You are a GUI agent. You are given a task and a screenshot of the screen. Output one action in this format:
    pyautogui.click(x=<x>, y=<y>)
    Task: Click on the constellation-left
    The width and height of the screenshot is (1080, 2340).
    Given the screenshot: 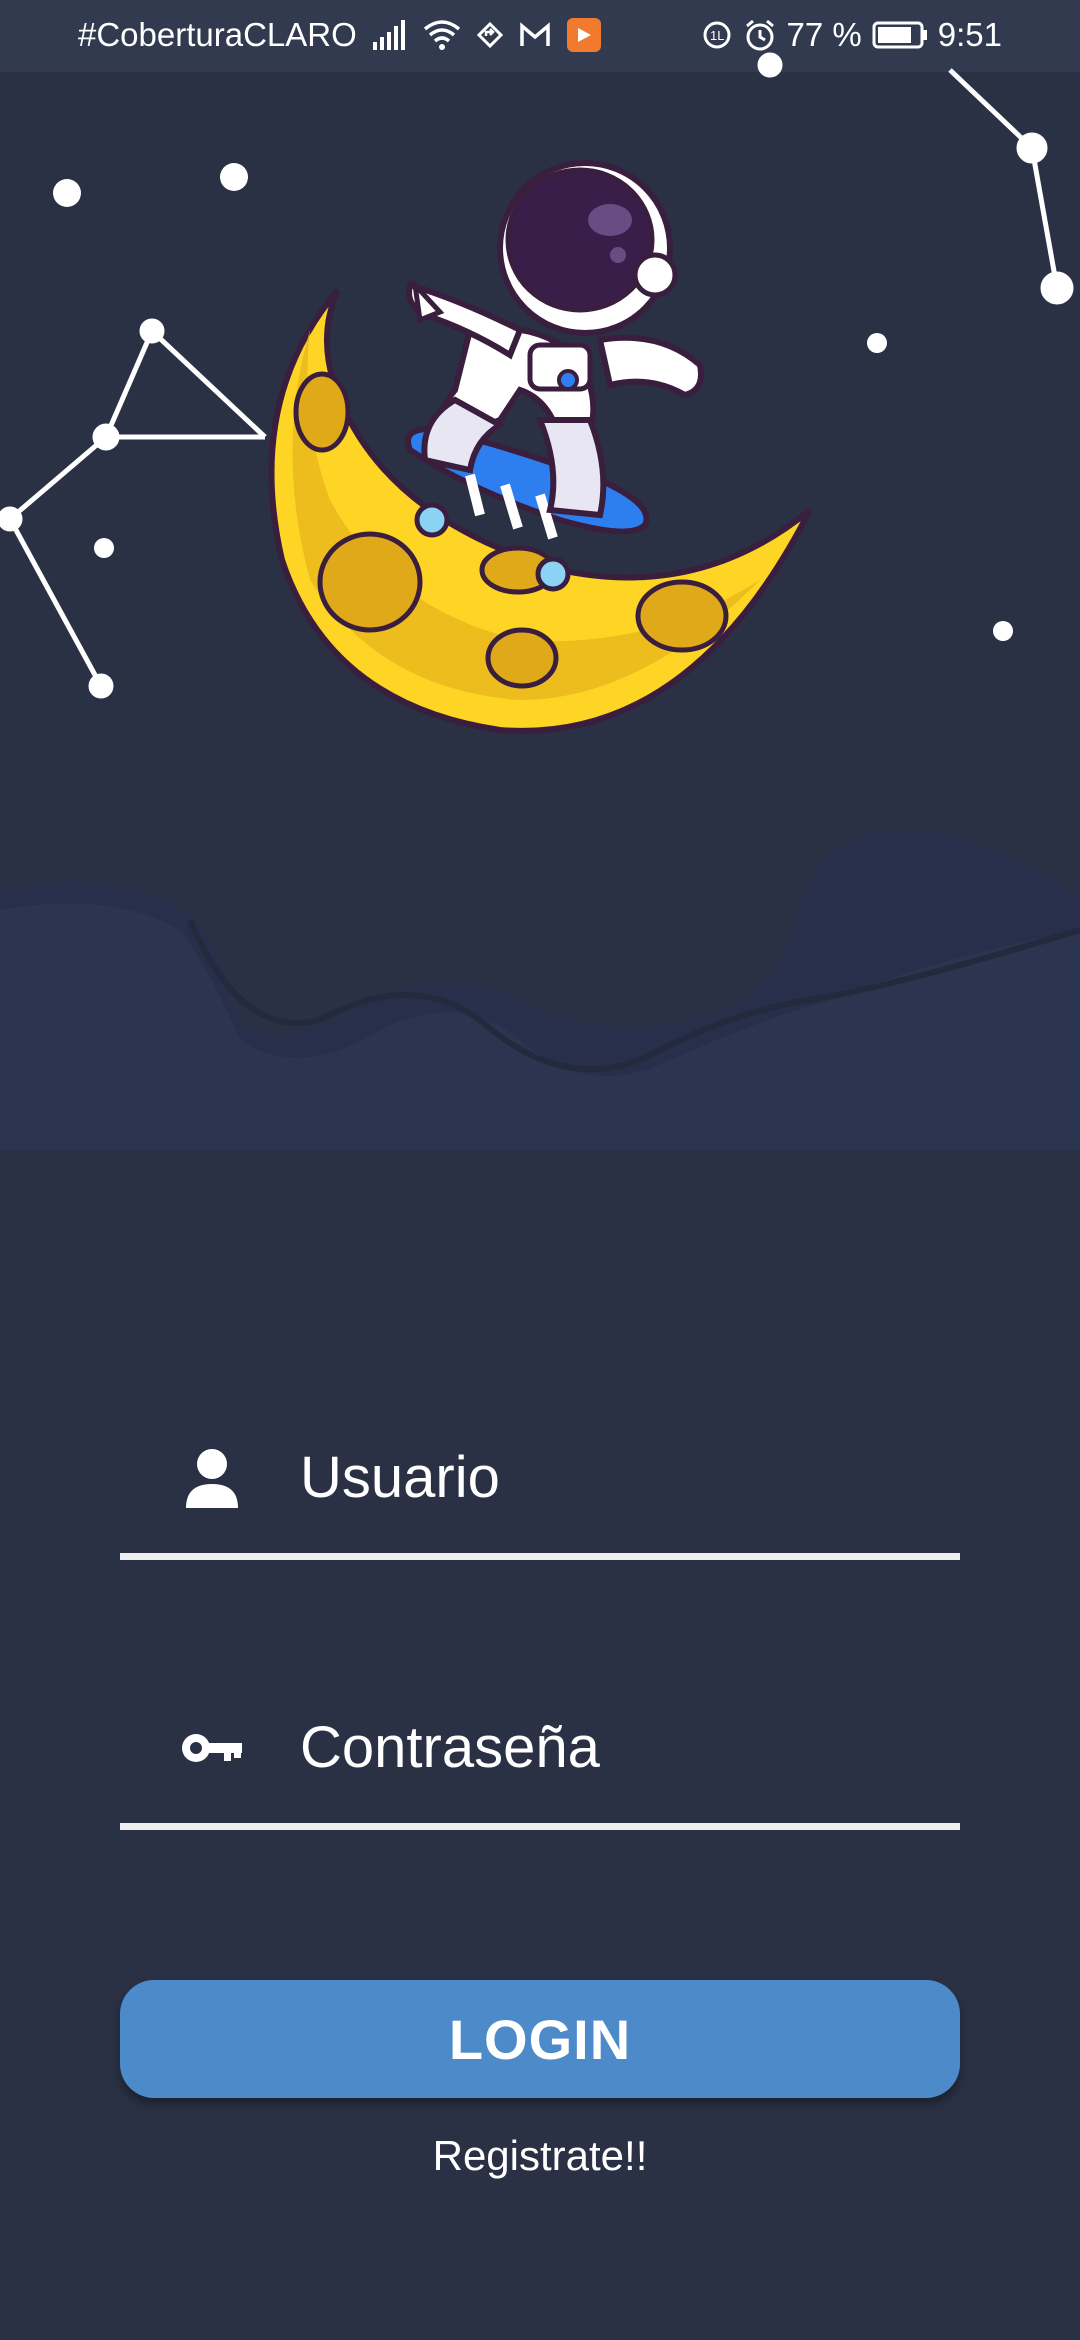 What is the action you would take?
    pyautogui.click(x=133, y=508)
    